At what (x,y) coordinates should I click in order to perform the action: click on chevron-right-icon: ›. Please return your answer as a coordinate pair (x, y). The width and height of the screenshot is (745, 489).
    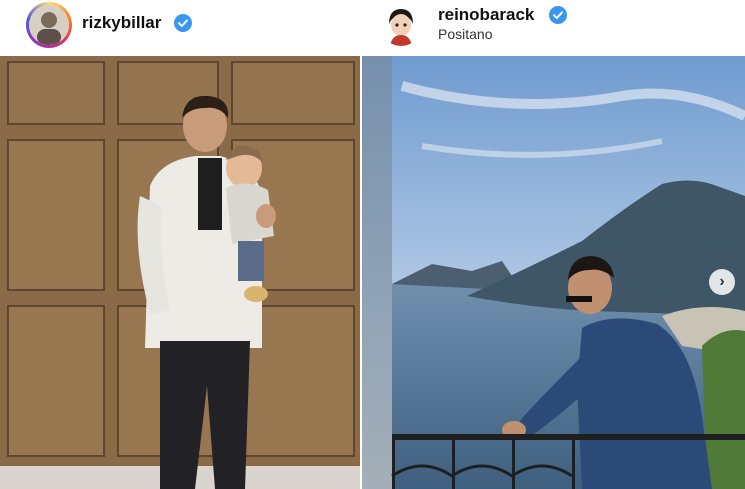
    Looking at the image, I should click on (722, 281).